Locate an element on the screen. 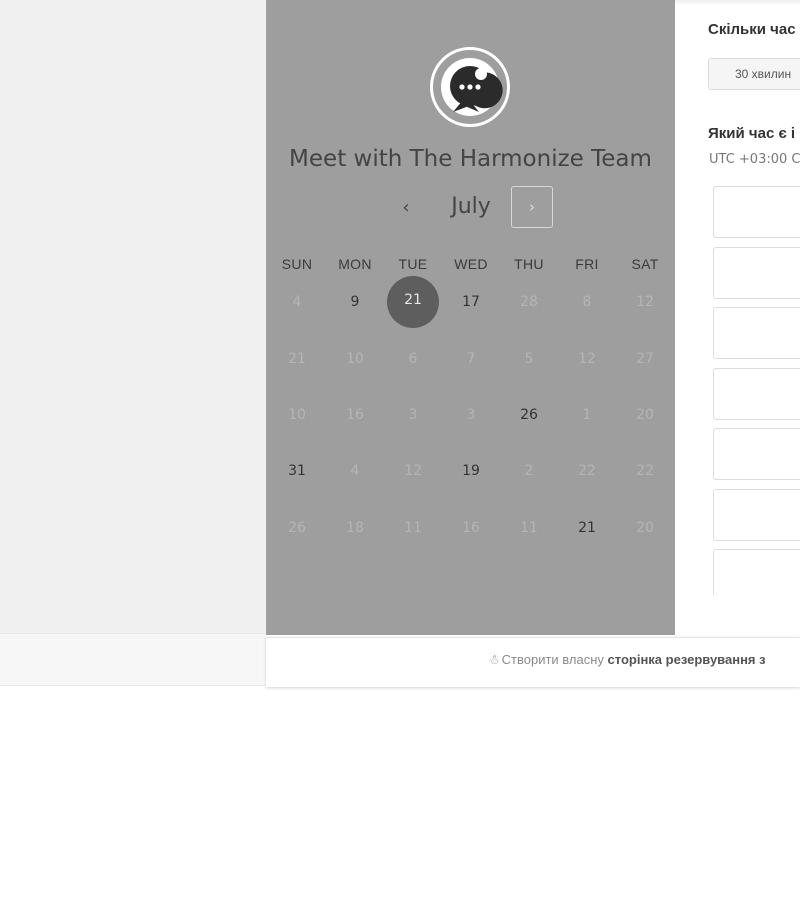 The width and height of the screenshot is (800, 900). footer-text-bold: сторінка резервування з is located at coordinates (686, 659).